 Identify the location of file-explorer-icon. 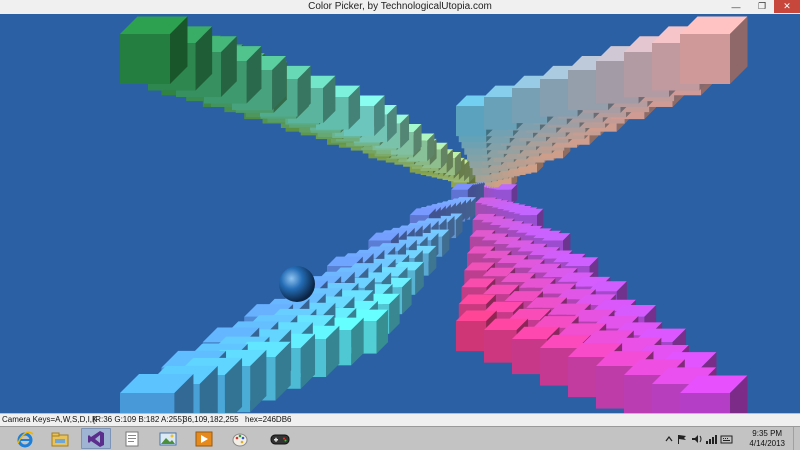
(60, 439).